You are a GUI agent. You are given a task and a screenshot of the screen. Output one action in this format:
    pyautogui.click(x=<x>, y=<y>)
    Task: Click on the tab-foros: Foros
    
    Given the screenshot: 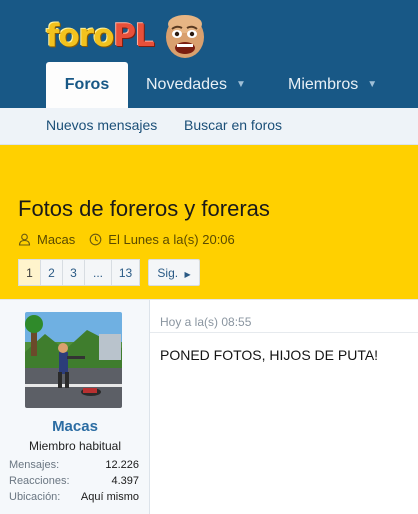 What is the action you would take?
    pyautogui.click(x=87, y=85)
    